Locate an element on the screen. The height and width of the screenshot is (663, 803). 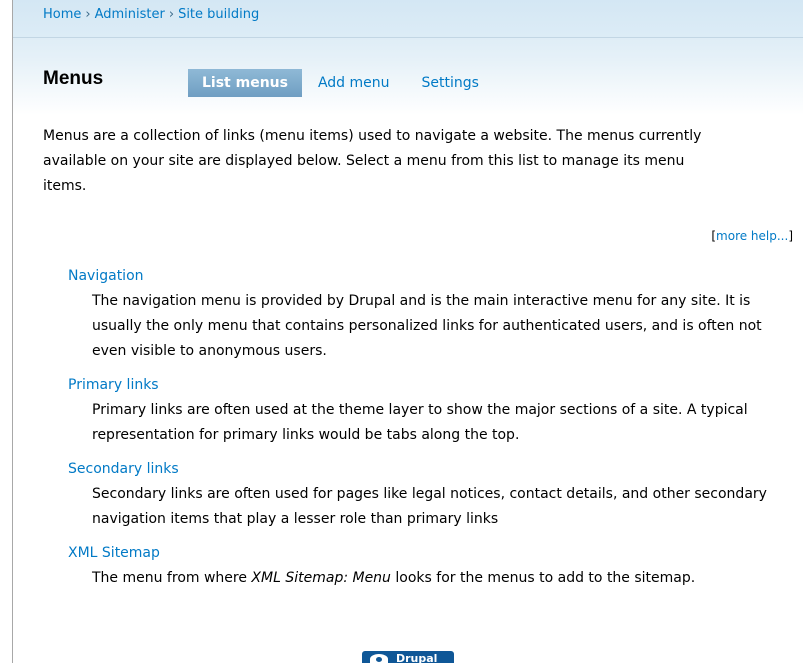
breadcrumb-administer-link: Administer is located at coordinates (130, 14).